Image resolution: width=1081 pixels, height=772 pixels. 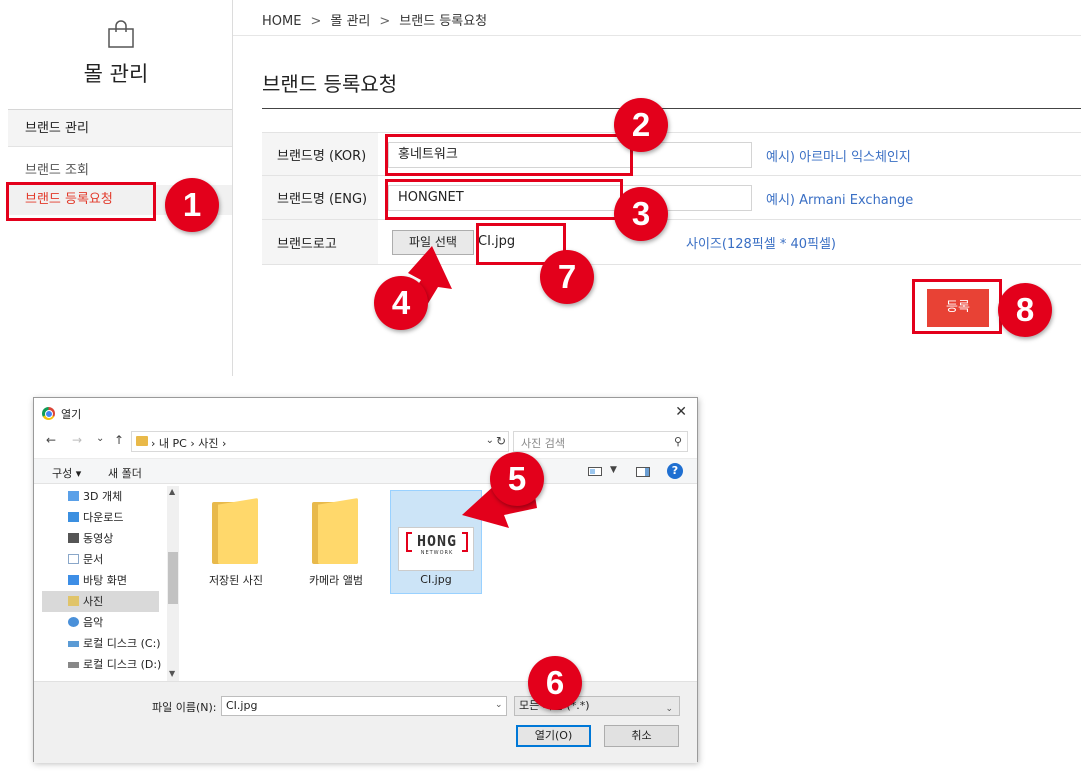 I want to click on nav-item-label: 3D 개체, so click(x=103, y=496).